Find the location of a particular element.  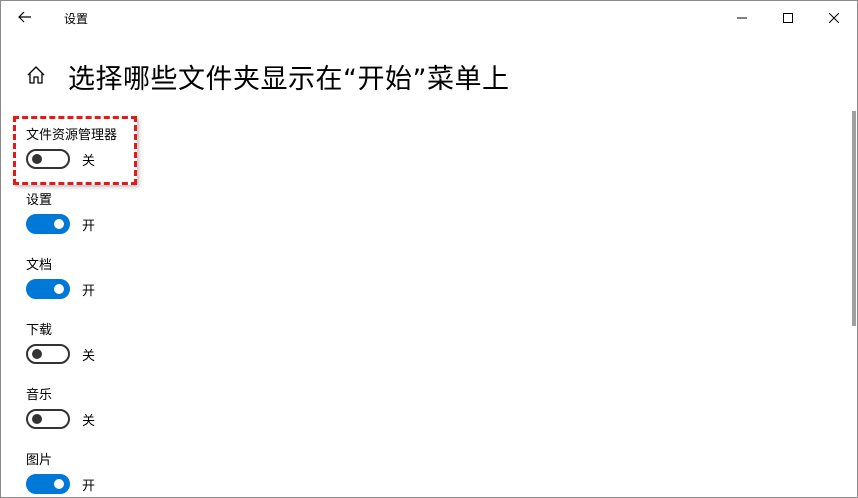

scrollbar-thumb is located at coordinates (854, 218).